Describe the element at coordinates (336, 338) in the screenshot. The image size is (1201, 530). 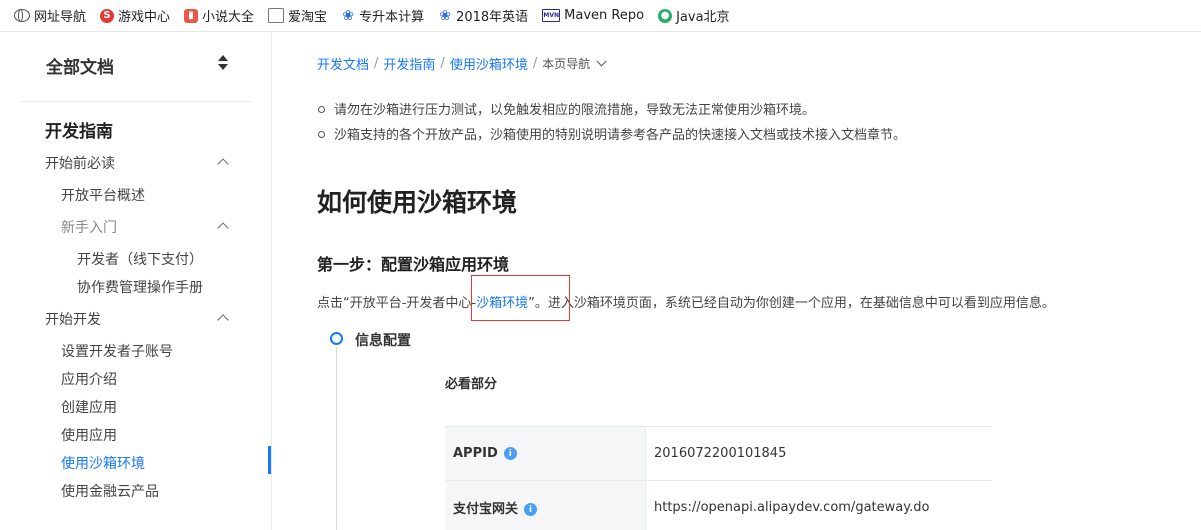
I see `timeline-dot-icon` at that location.